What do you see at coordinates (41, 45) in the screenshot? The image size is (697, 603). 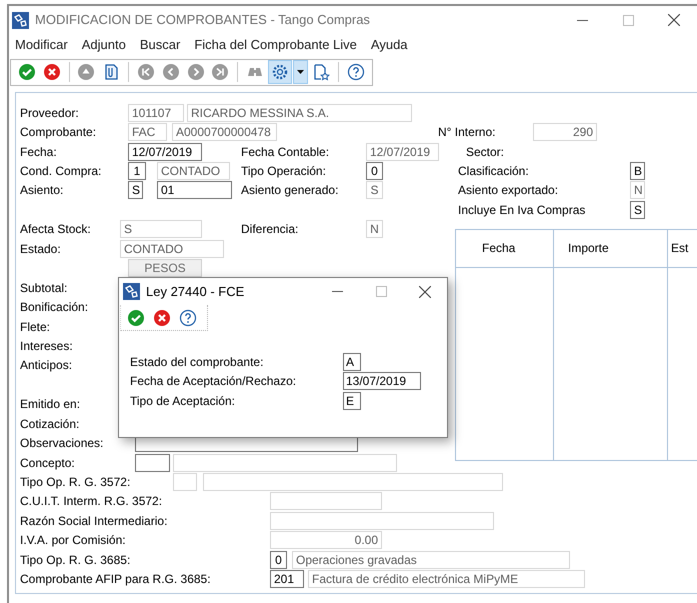 I see `menu-item: Modificar` at bounding box center [41, 45].